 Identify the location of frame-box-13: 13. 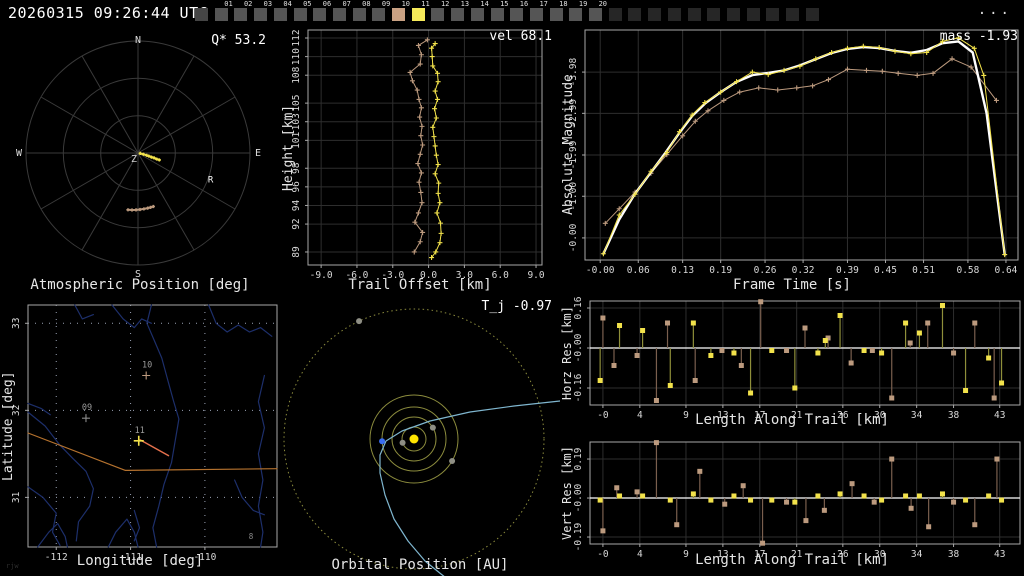
(459, 12).